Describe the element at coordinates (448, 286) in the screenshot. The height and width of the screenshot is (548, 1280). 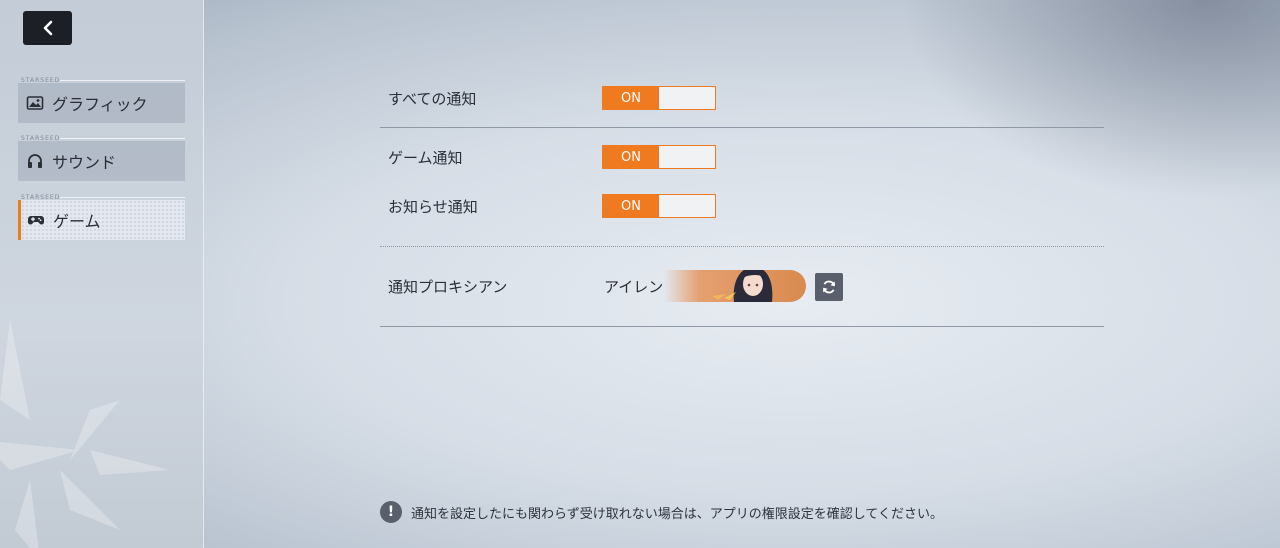
I see `setting-label: 通知プロキシアン` at that location.